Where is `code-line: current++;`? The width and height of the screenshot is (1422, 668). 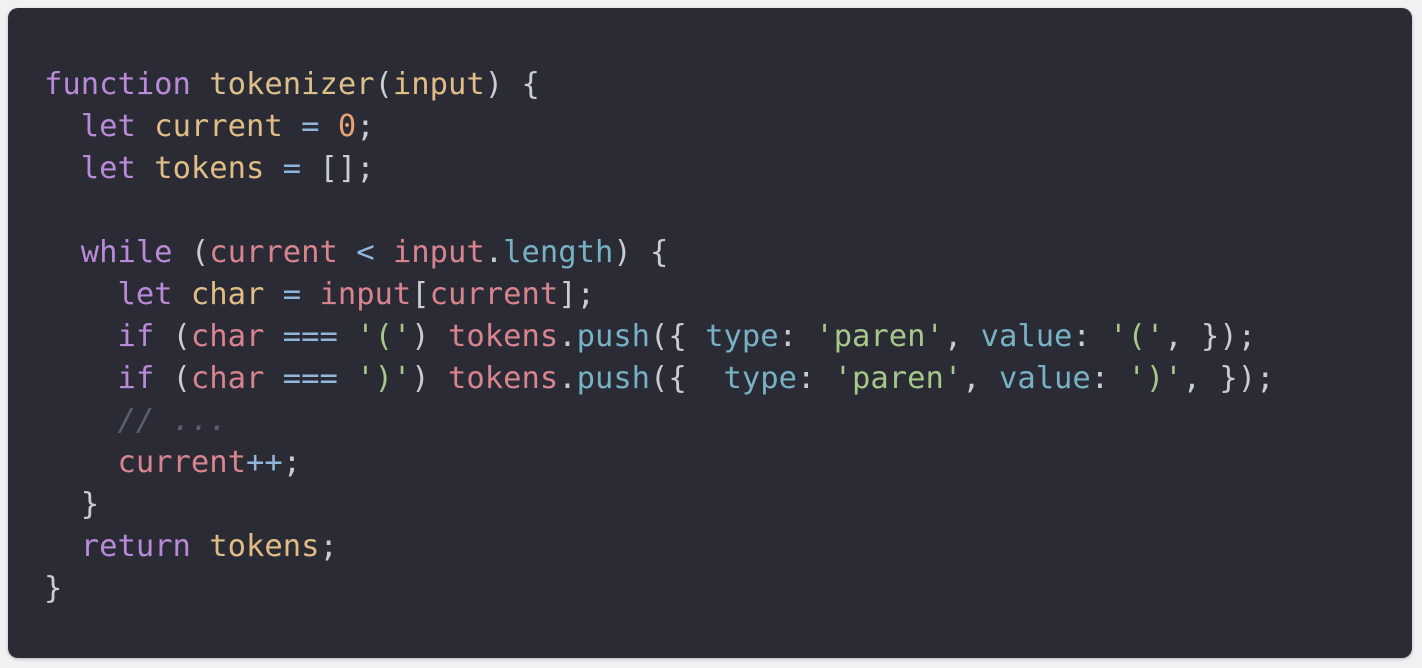 code-line: current++; is located at coordinates (659, 463).